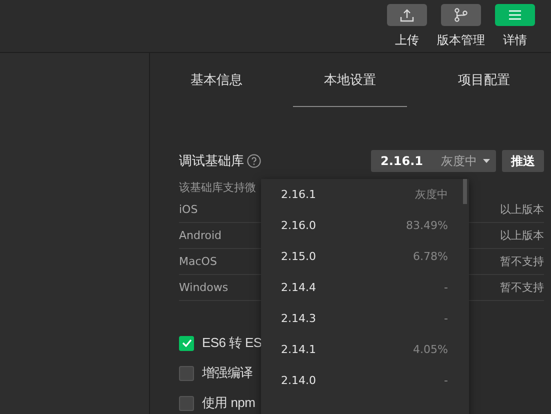  I want to click on tab: 基本信息, so click(216, 80).